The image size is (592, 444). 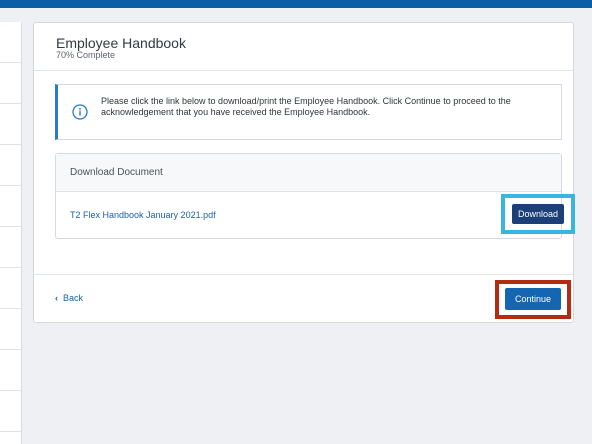 I want to click on progress-status: 70% Complete, so click(x=86, y=55).